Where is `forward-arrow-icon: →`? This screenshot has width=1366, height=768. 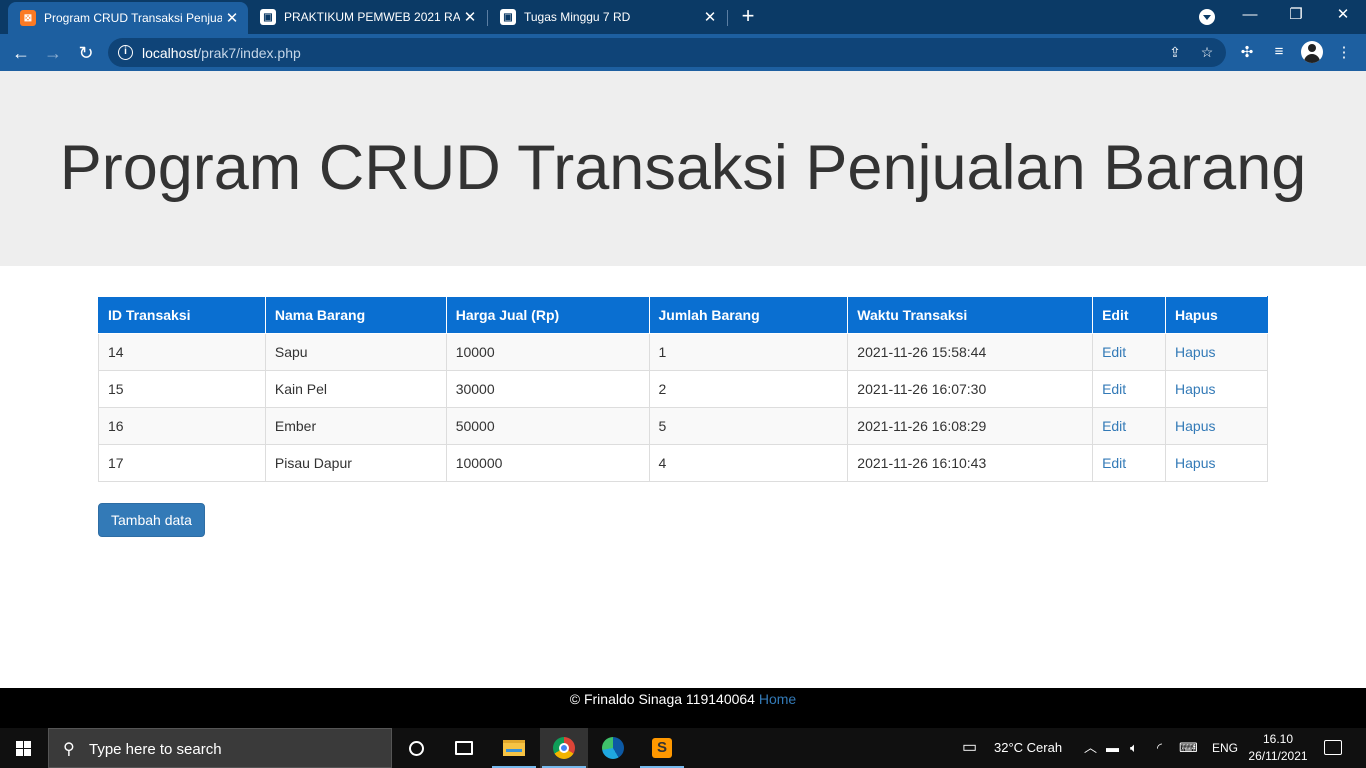 forward-arrow-icon: → is located at coordinates (53, 53).